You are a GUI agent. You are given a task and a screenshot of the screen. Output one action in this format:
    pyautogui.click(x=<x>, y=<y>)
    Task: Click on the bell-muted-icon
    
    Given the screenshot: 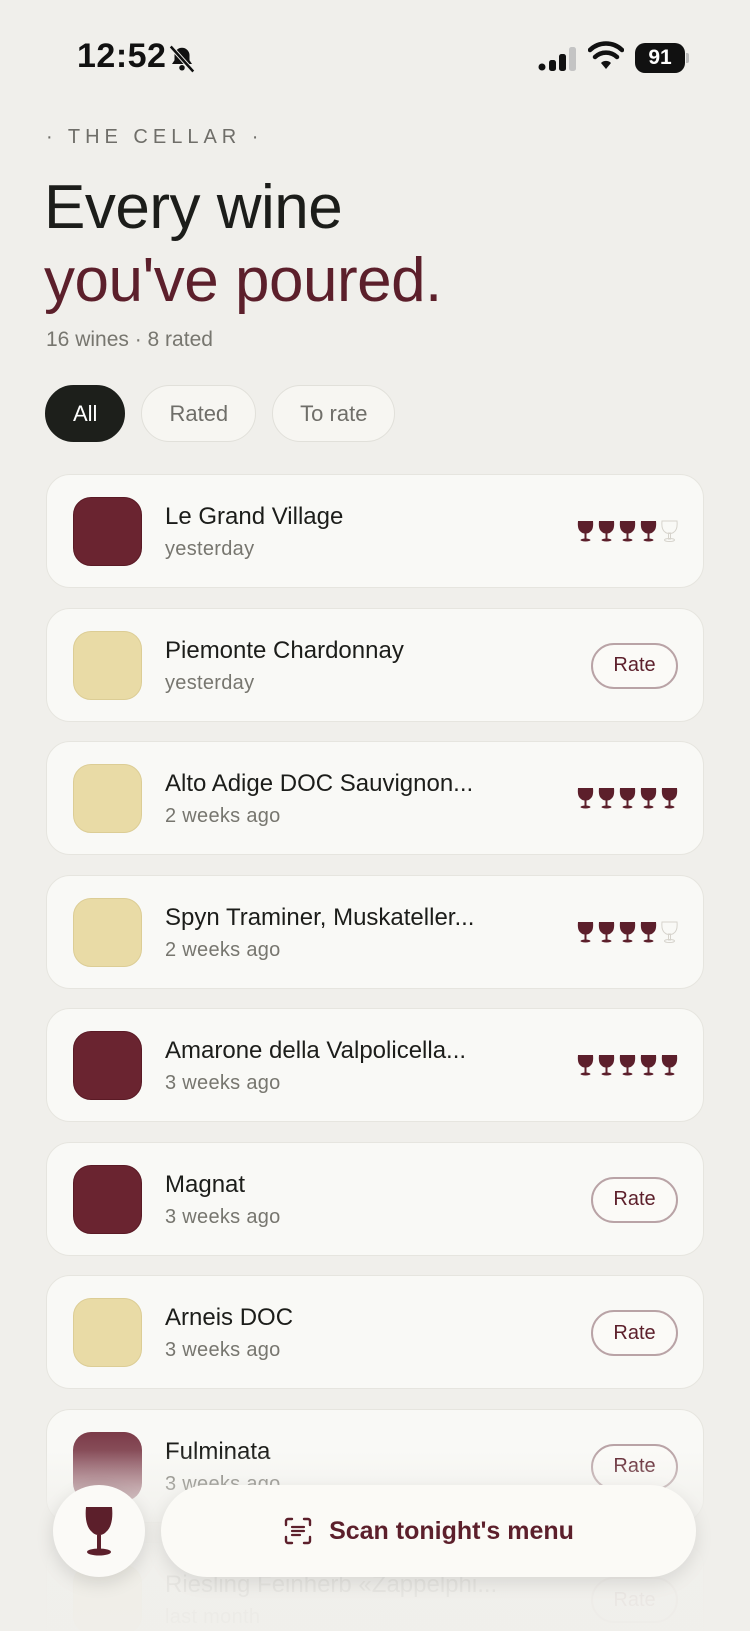 What is the action you would take?
    pyautogui.click(x=182, y=59)
    